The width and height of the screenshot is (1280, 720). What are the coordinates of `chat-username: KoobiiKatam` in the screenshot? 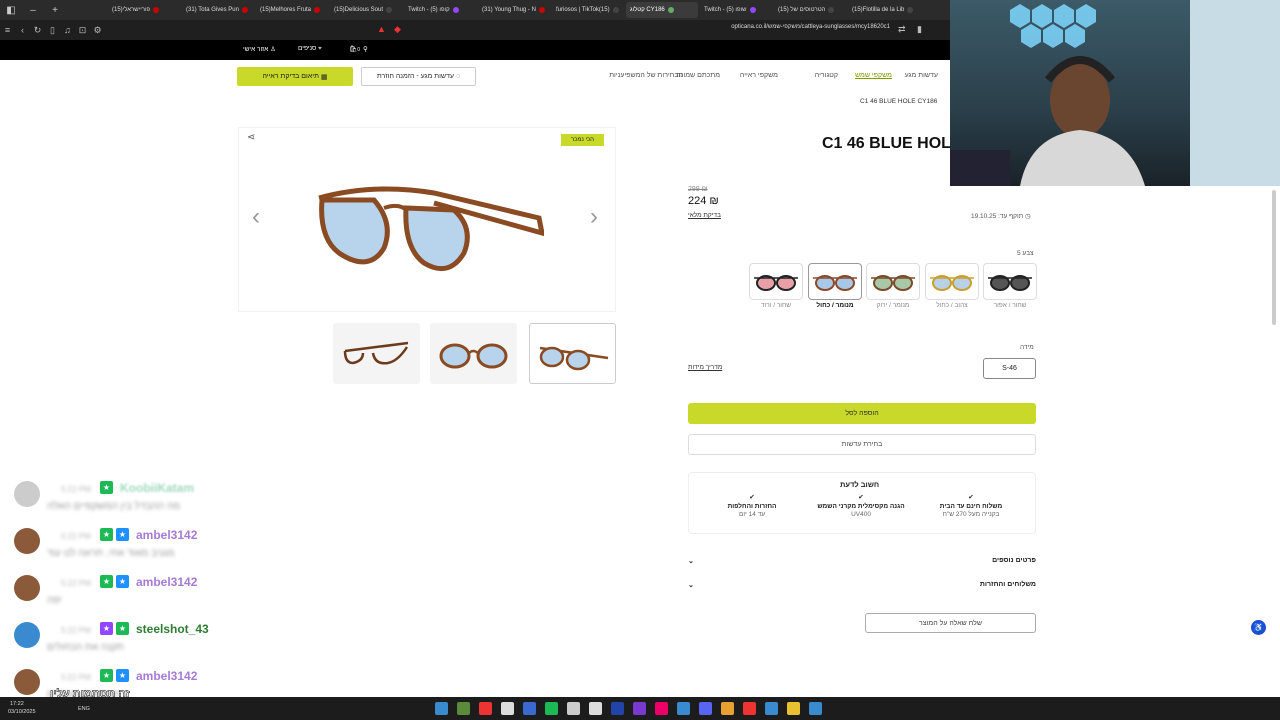 It's located at (157, 488).